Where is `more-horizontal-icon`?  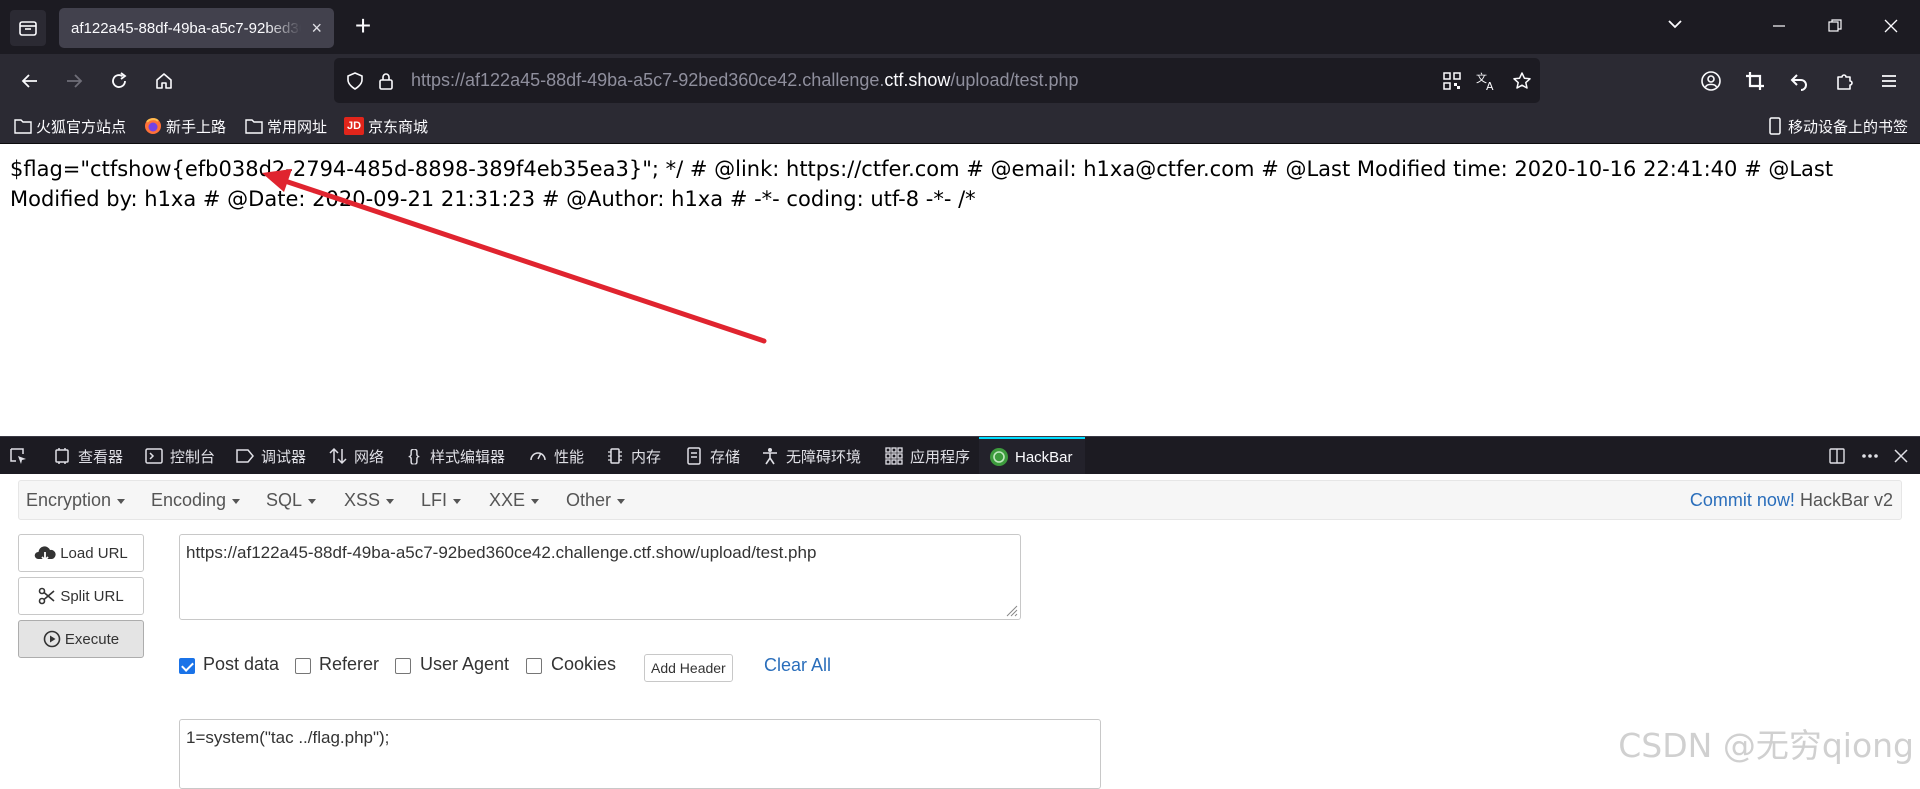
more-horizontal-icon is located at coordinates (1870, 456).